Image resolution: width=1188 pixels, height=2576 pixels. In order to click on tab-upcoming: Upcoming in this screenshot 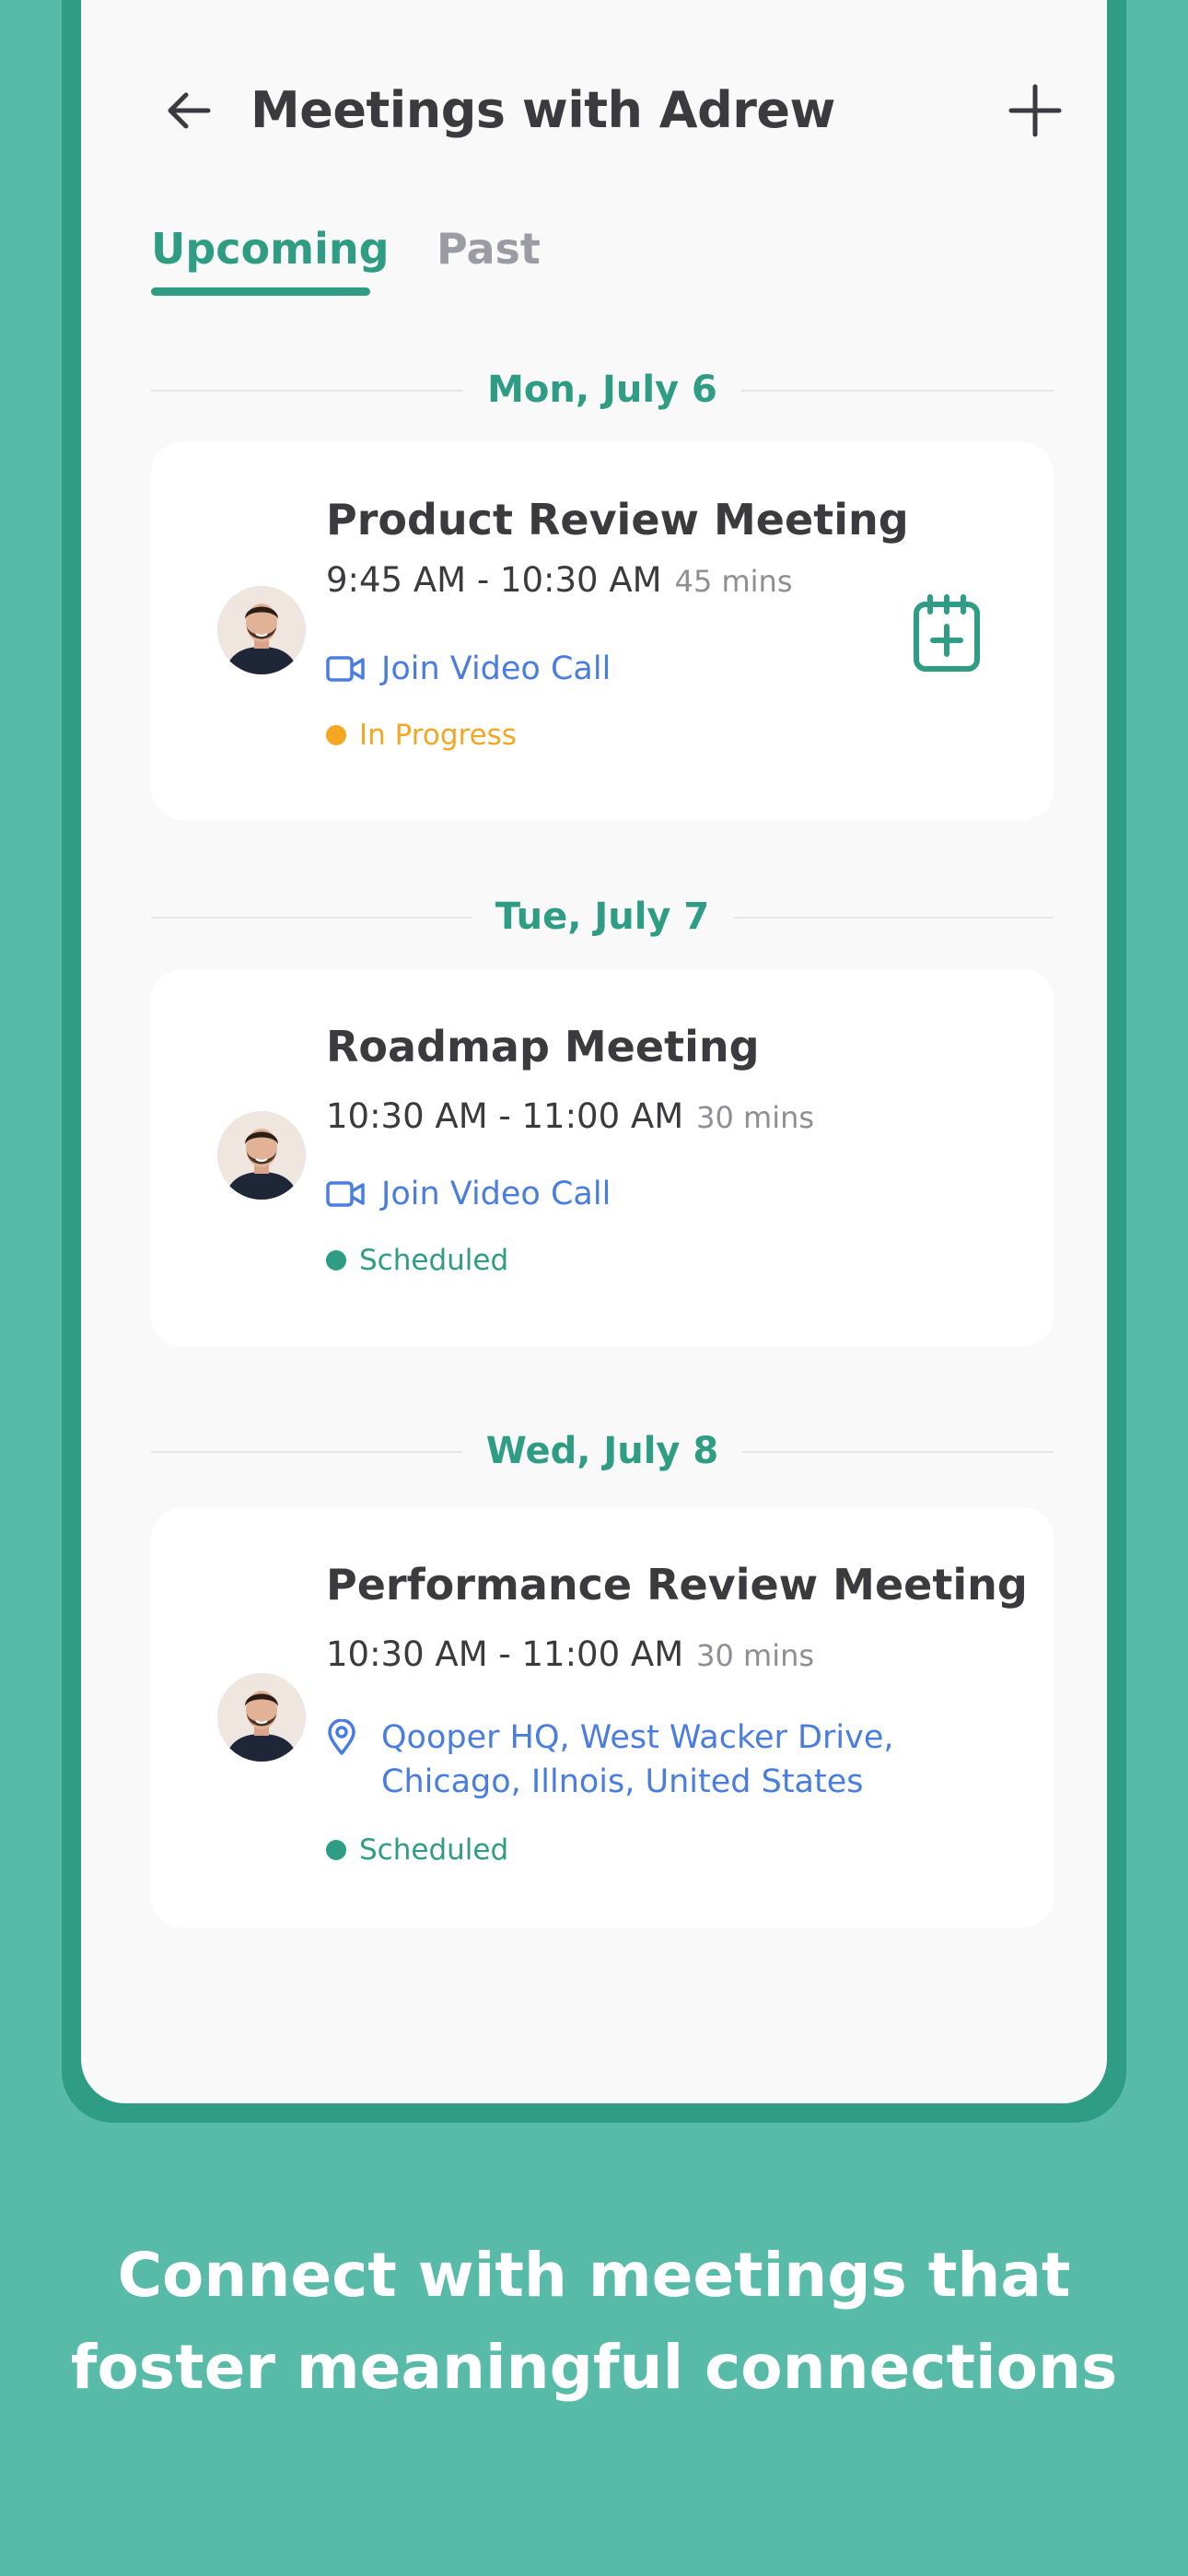, I will do `click(270, 249)`.